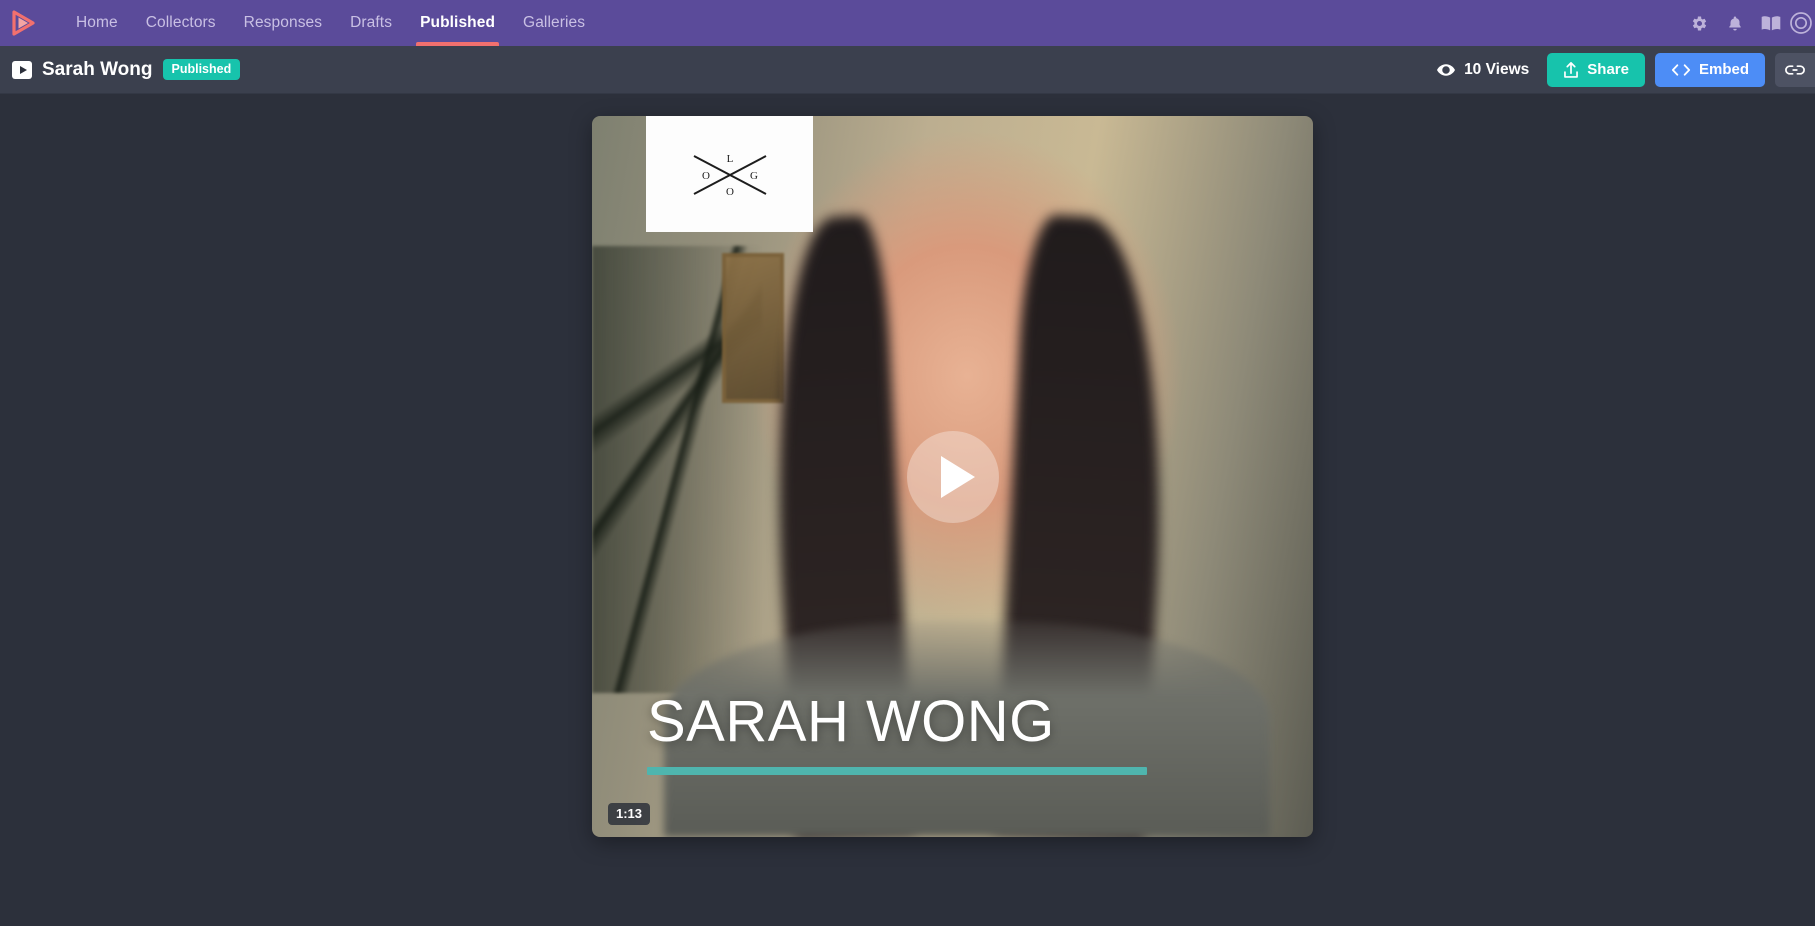 The width and height of the screenshot is (1815, 926). Describe the element at coordinates (1735, 23) in the screenshot. I see `bell-icon` at that location.